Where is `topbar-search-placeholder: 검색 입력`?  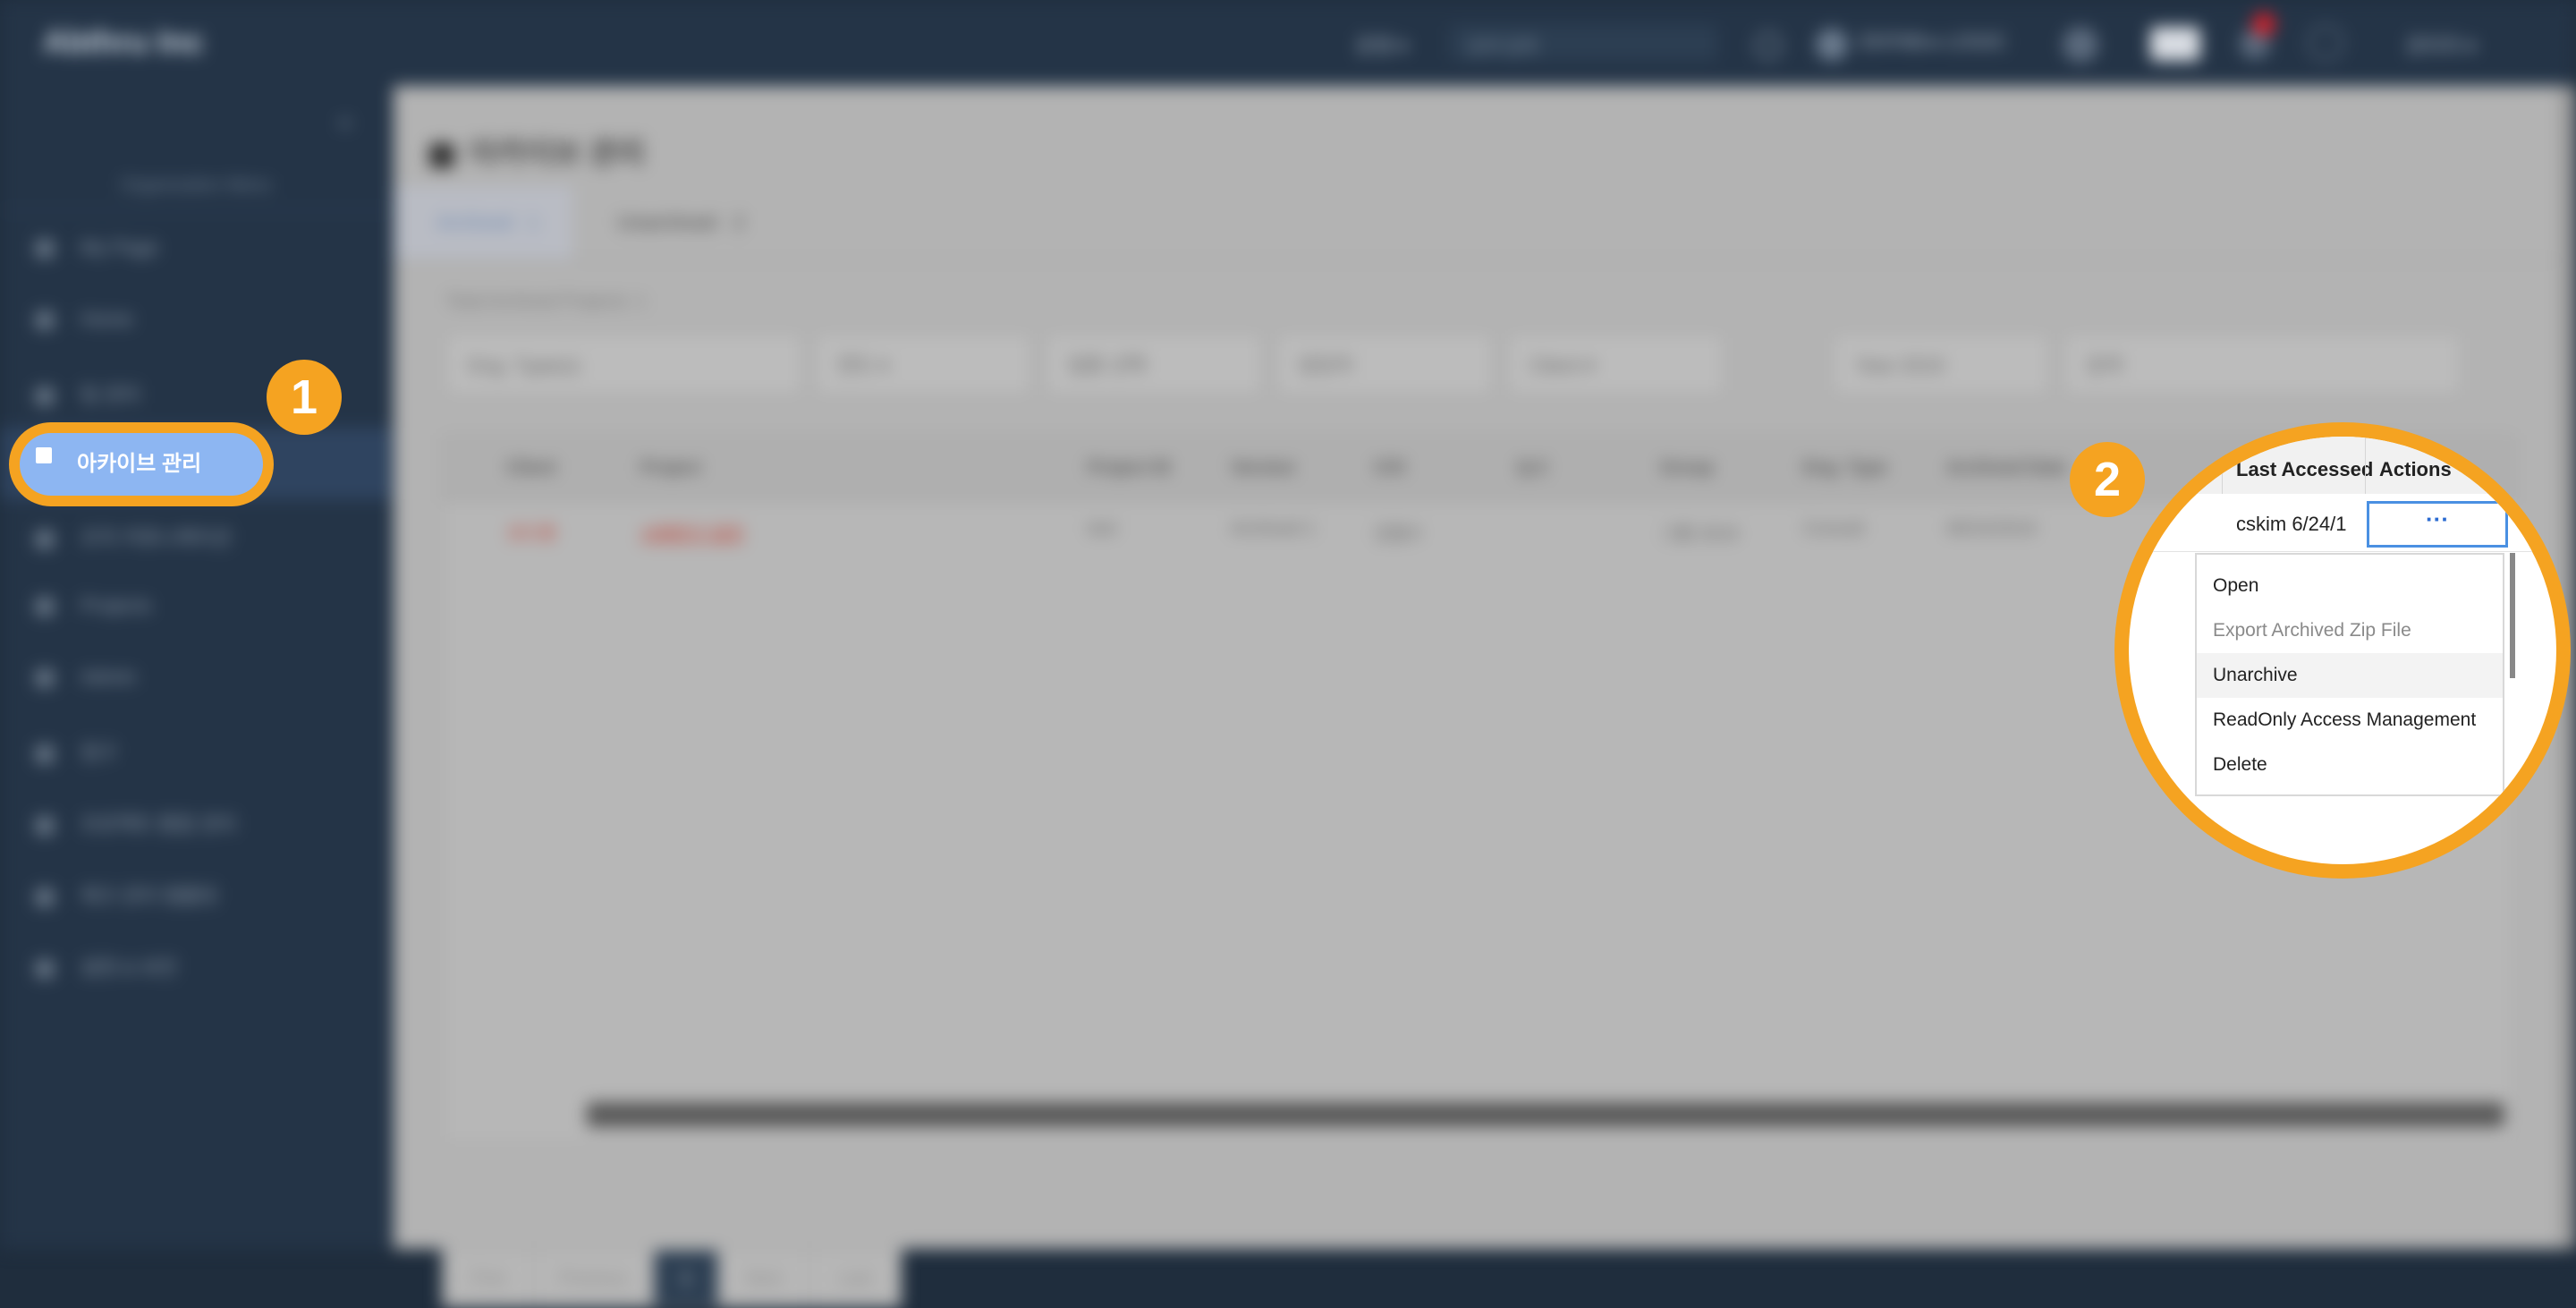
topbar-search-placeholder: 검색 입력 is located at coordinates (1502, 47).